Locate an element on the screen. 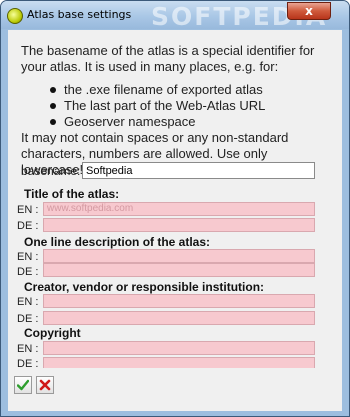 The image size is (350, 417). list-item: Geoserver namespace is located at coordinates (157, 122).